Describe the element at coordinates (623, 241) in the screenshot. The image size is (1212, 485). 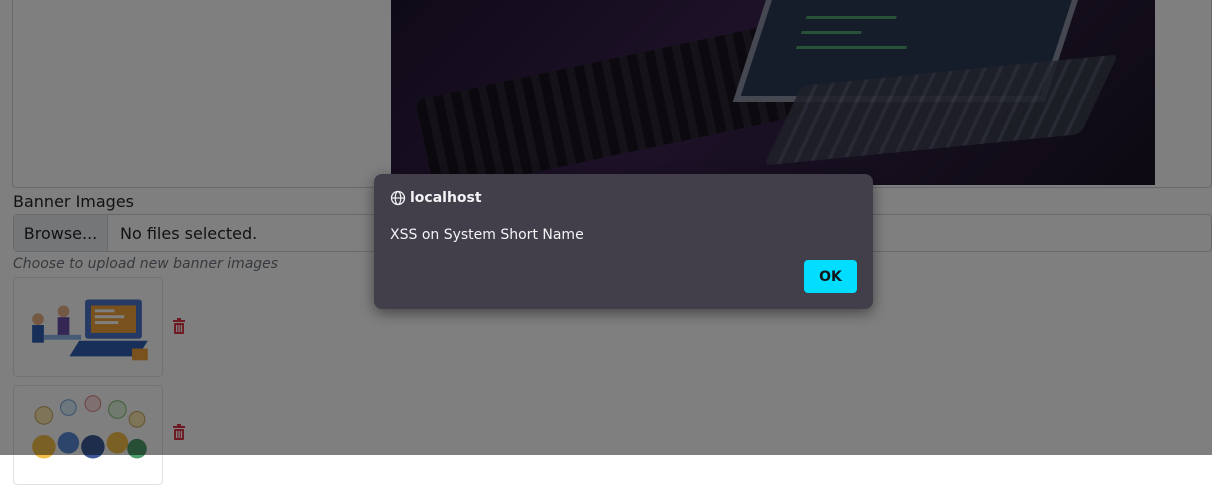
I see `alert-dialog: localhost XSS on System Short Name OK` at that location.